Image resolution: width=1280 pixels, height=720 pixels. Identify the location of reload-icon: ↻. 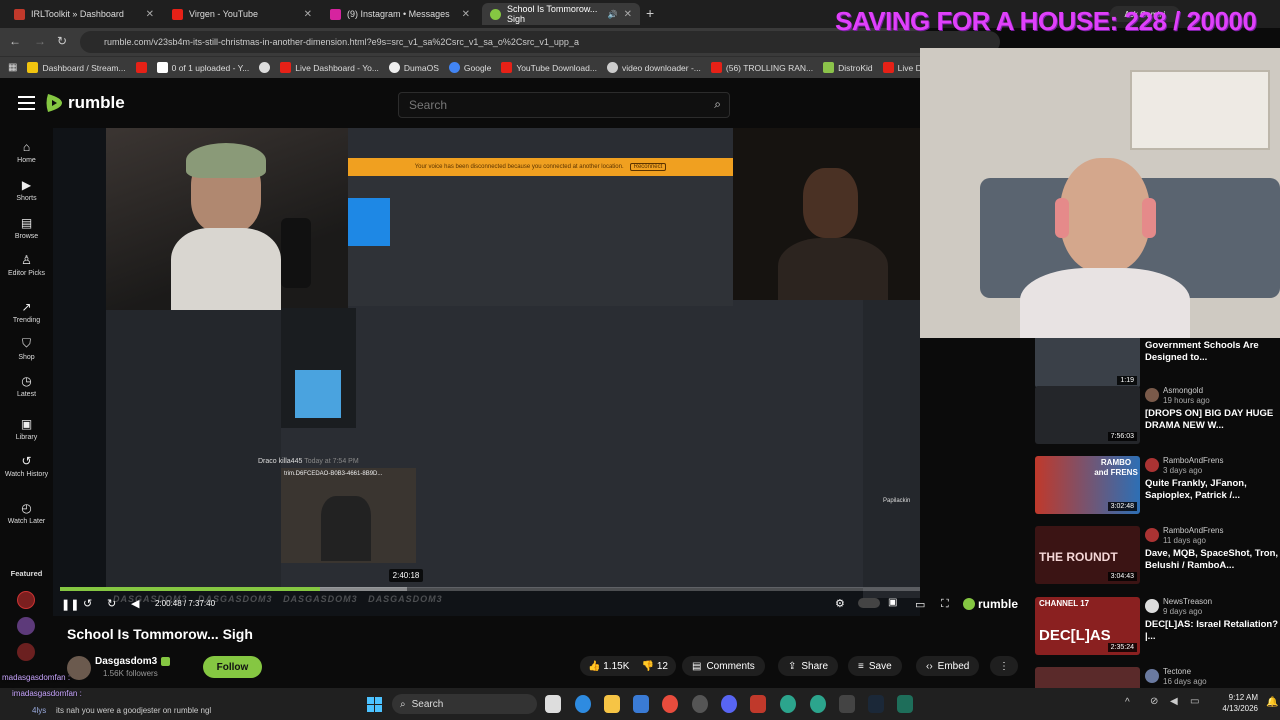
(62, 41).